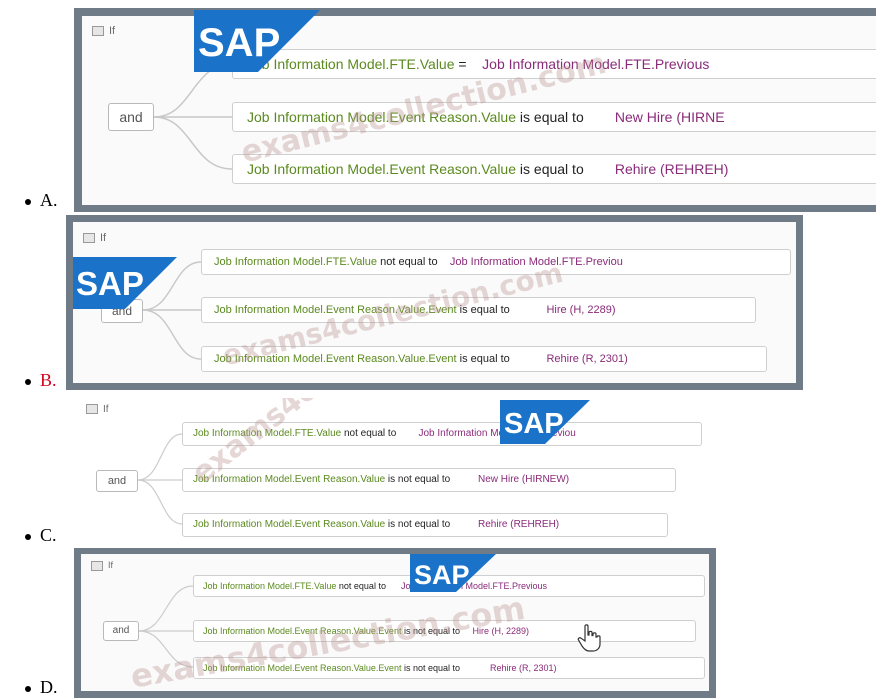  What do you see at coordinates (49, 687) in the screenshot?
I see `option-letter: D.` at bounding box center [49, 687].